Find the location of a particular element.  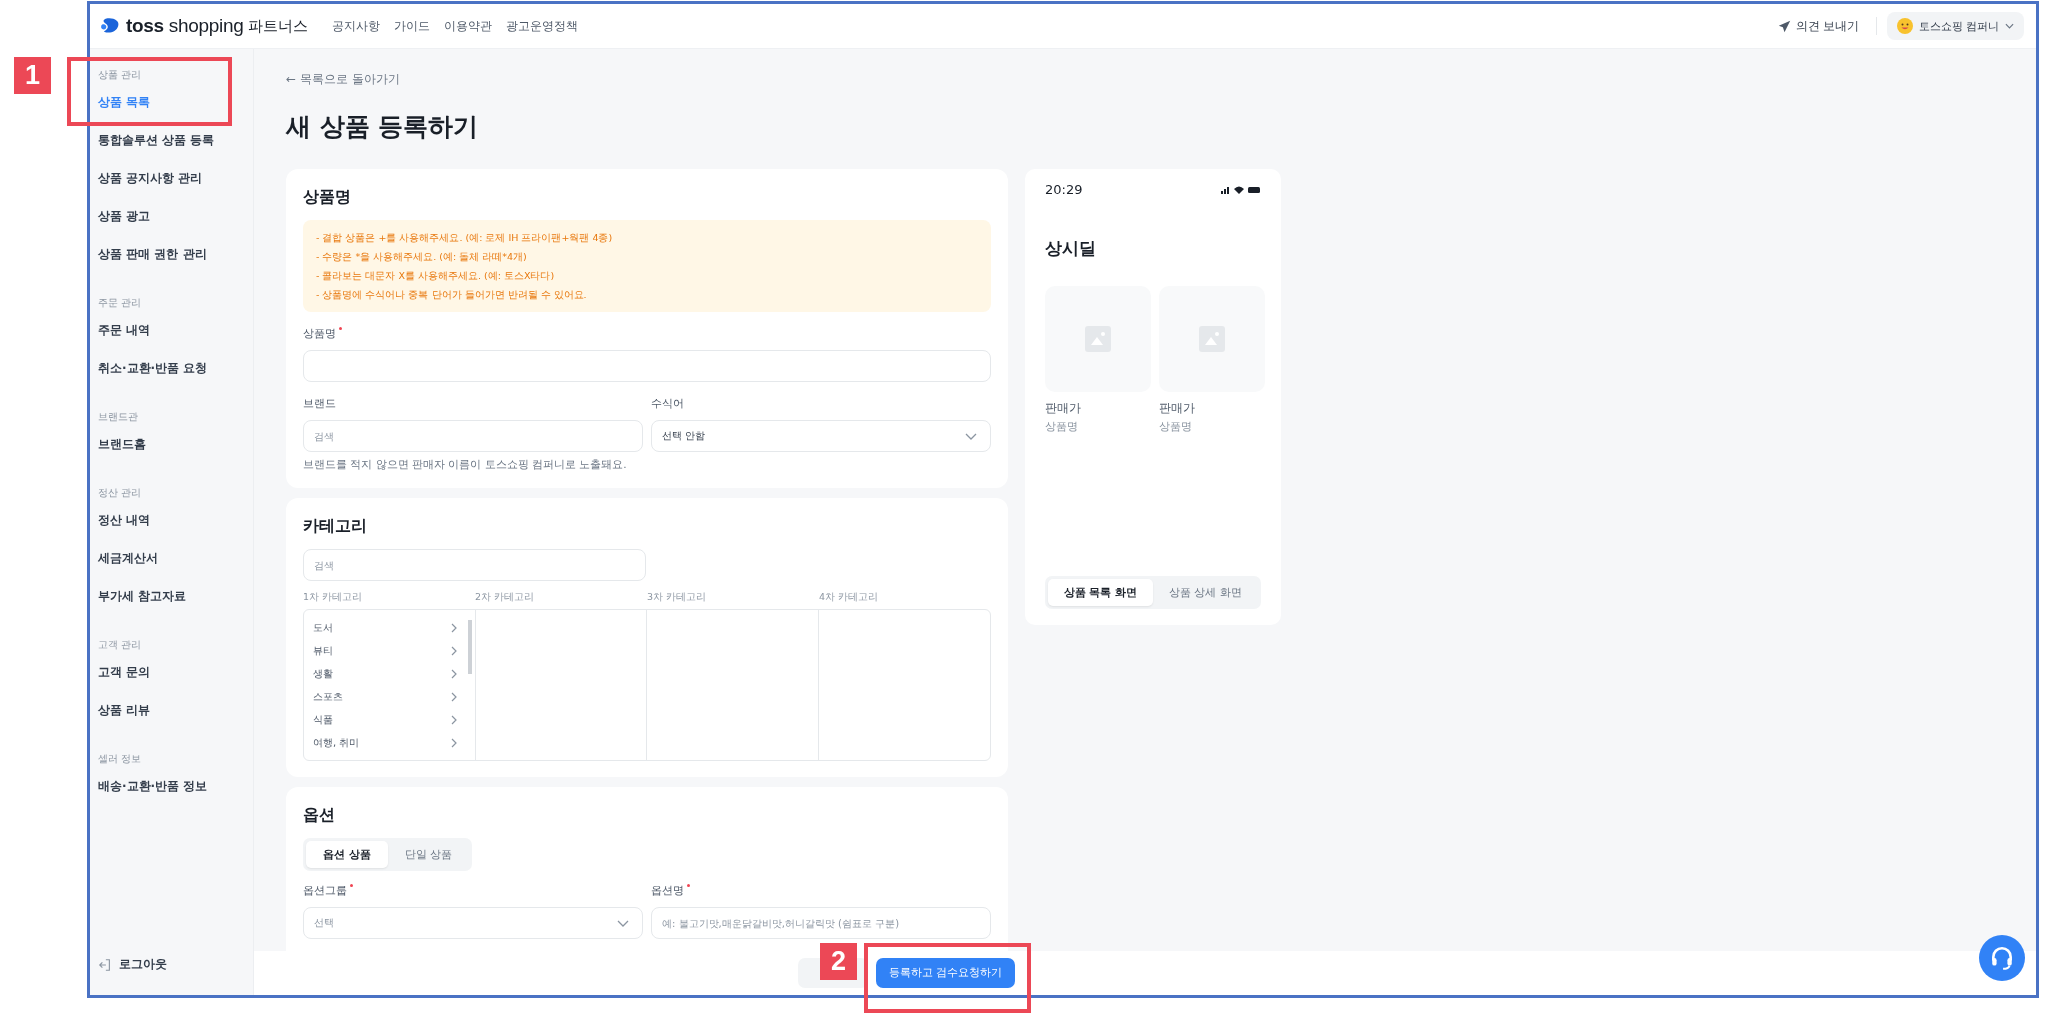

tab: 옵션 상품 is located at coordinates (347, 854).